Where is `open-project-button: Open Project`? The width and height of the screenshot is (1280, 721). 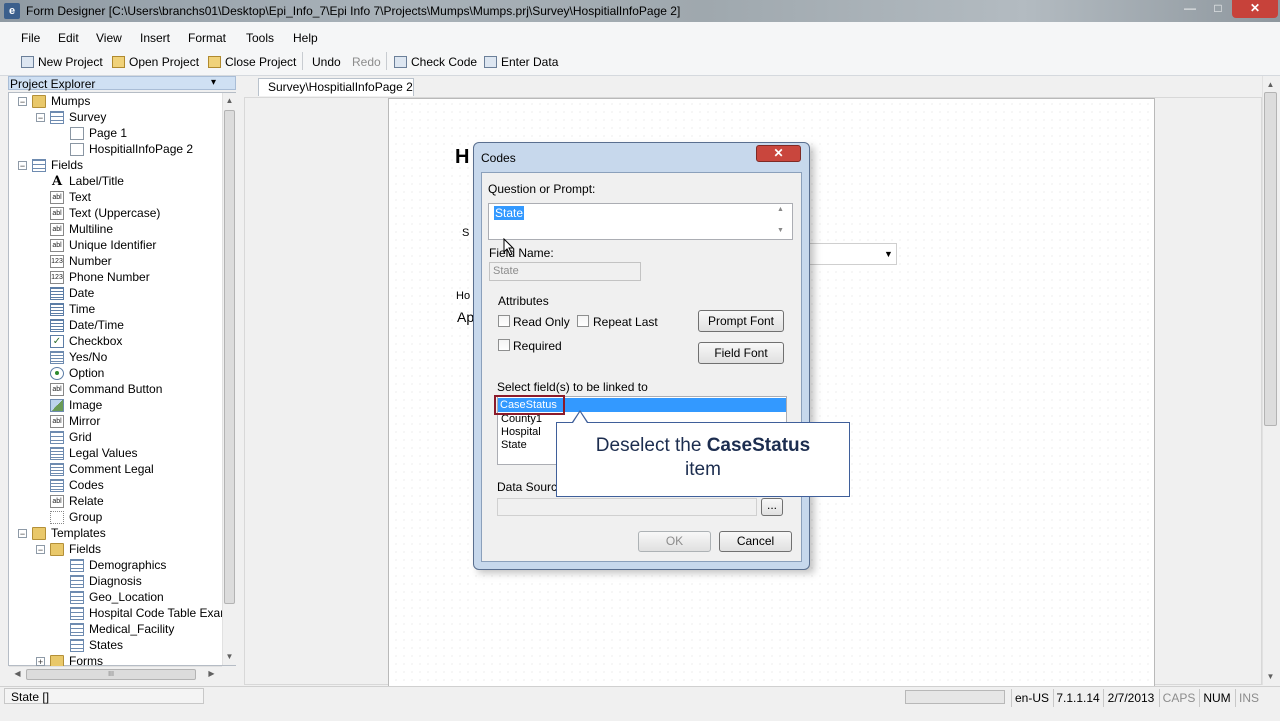 open-project-button: Open Project is located at coordinates (155, 62).